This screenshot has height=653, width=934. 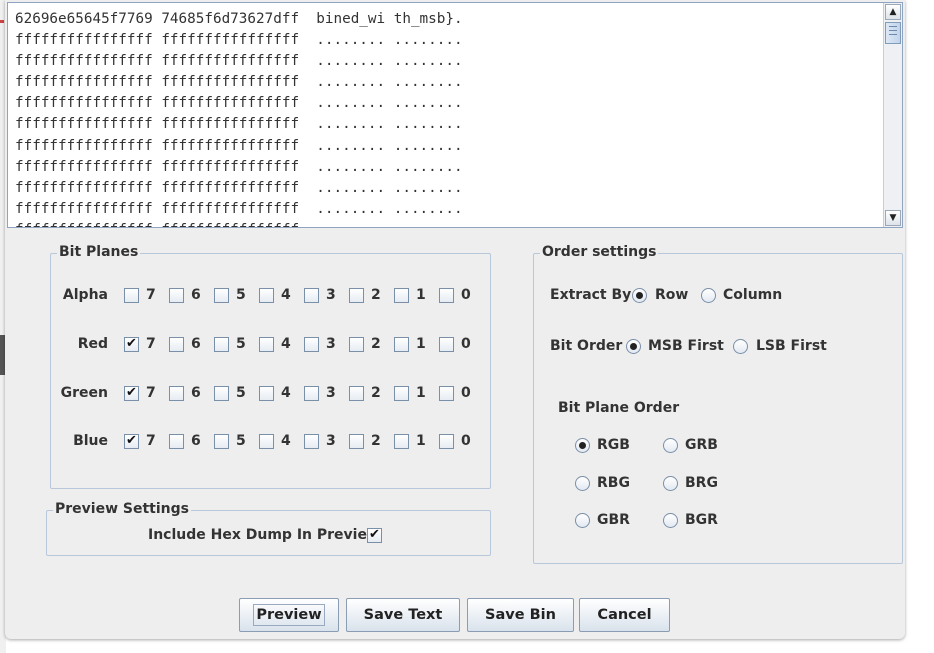 What do you see at coordinates (92, 344) in the screenshot?
I see `red-row-label: Red` at bounding box center [92, 344].